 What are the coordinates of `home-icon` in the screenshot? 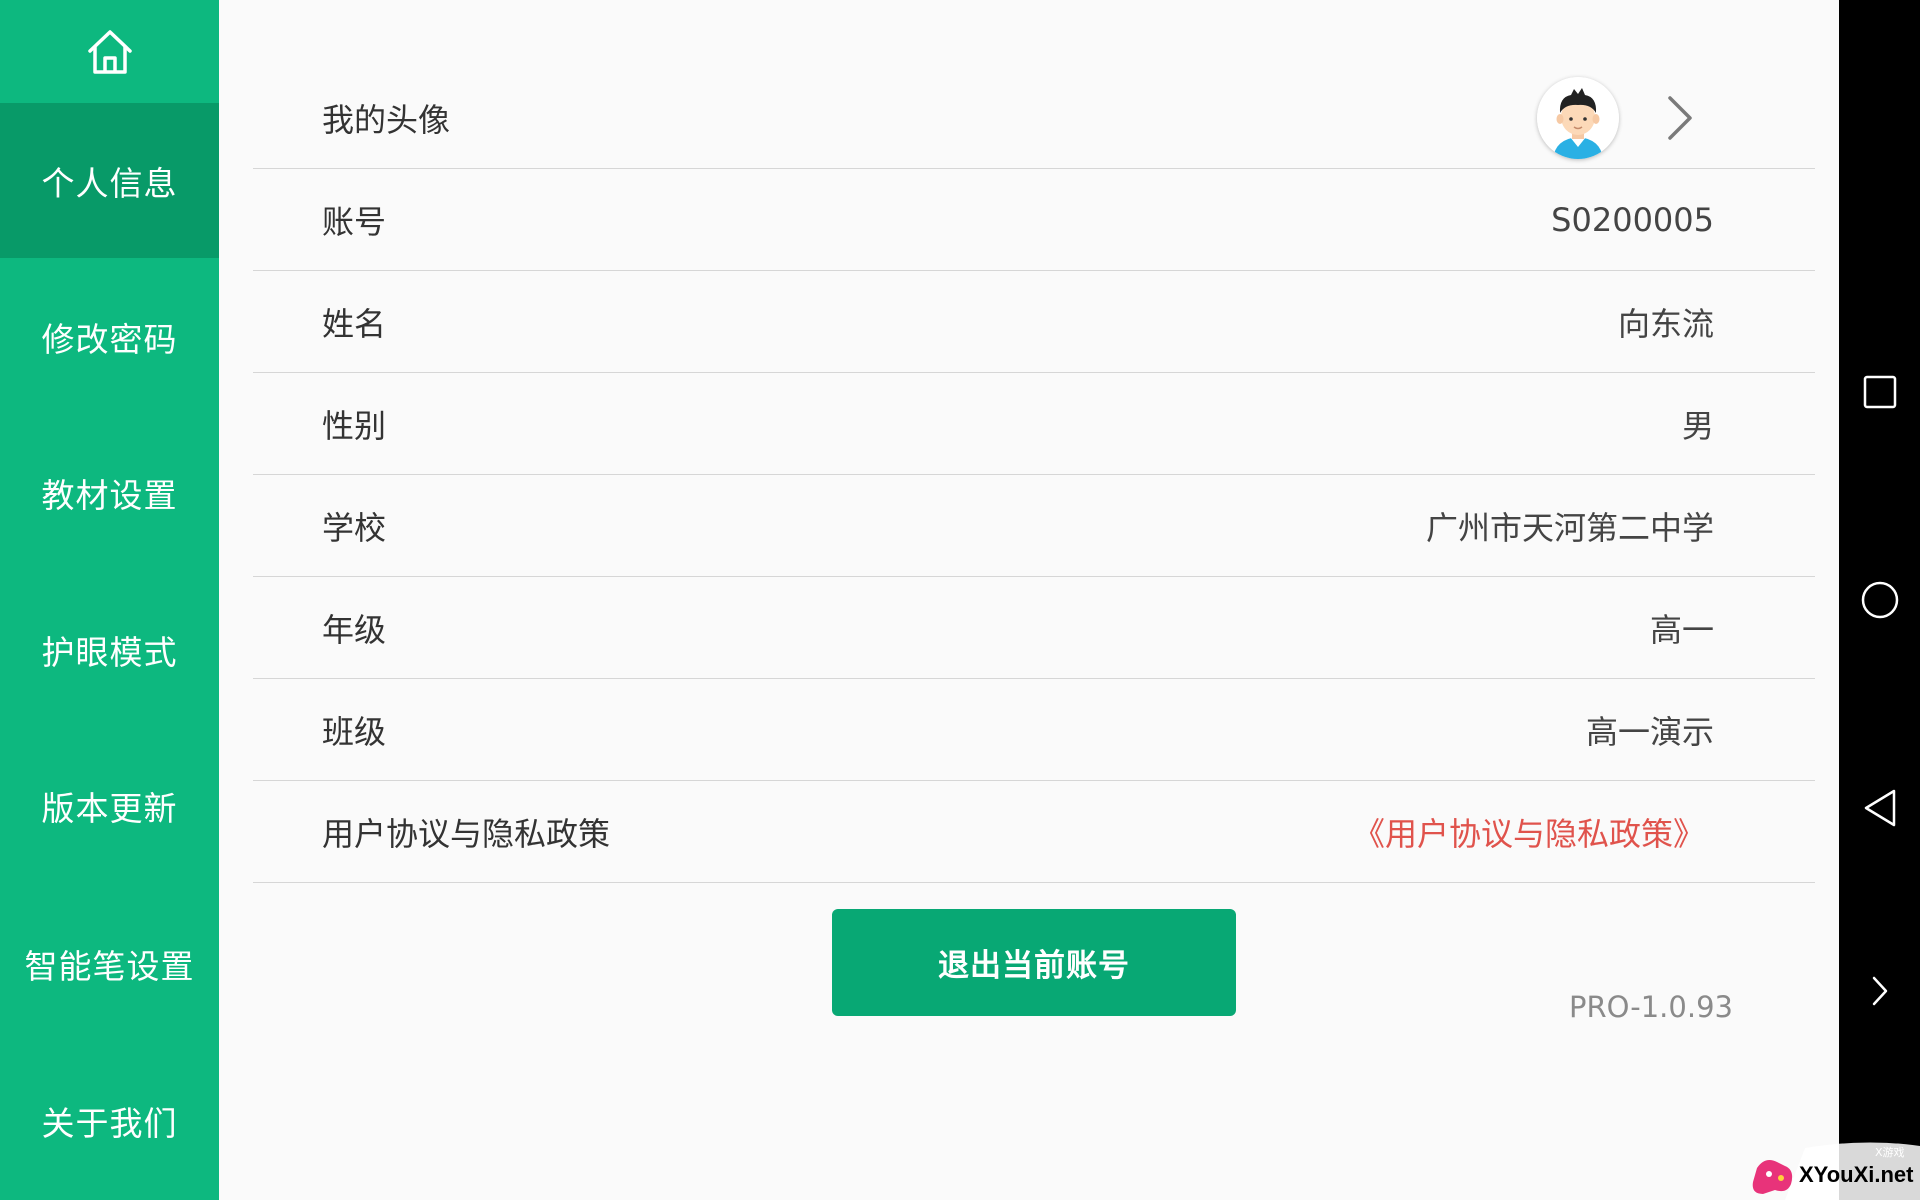 It's located at (109, 51).